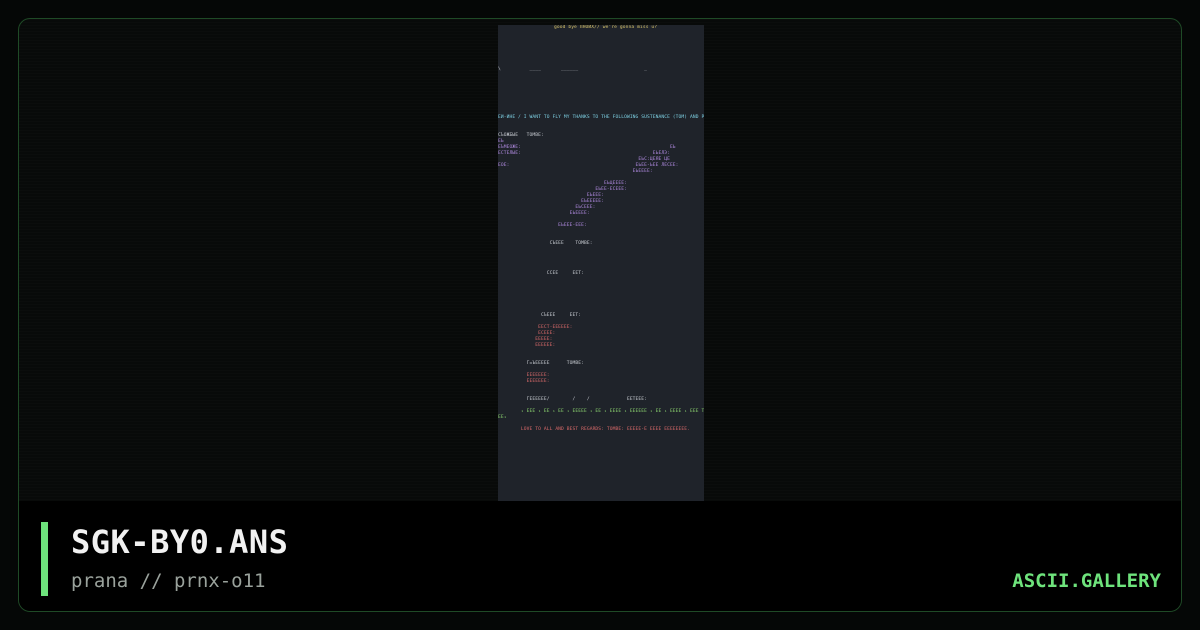 The width and height of the screenshot is (1200, 630). What do you see at coordinates (562, 183) in the screenshot?
I see `art-line: ЕЬЦЕЕЕЕ:` at bounding box center [562, 183].